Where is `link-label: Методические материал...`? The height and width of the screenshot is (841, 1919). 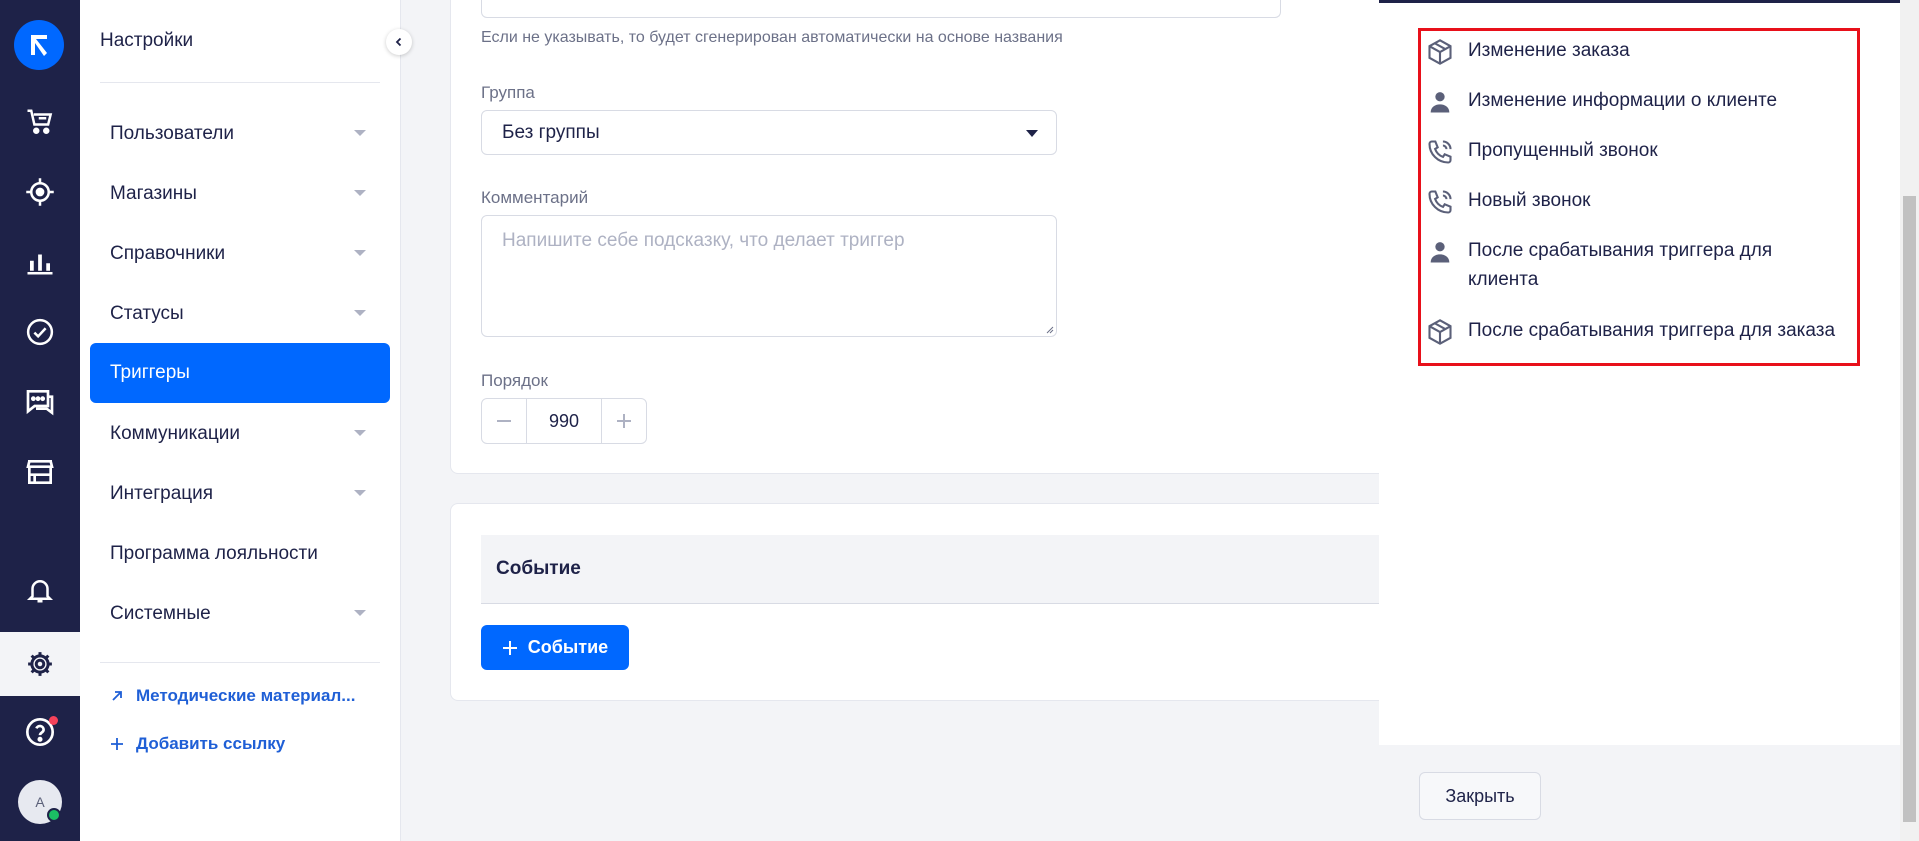
link-label: Методические материал... is located at coordinates (246, 695).